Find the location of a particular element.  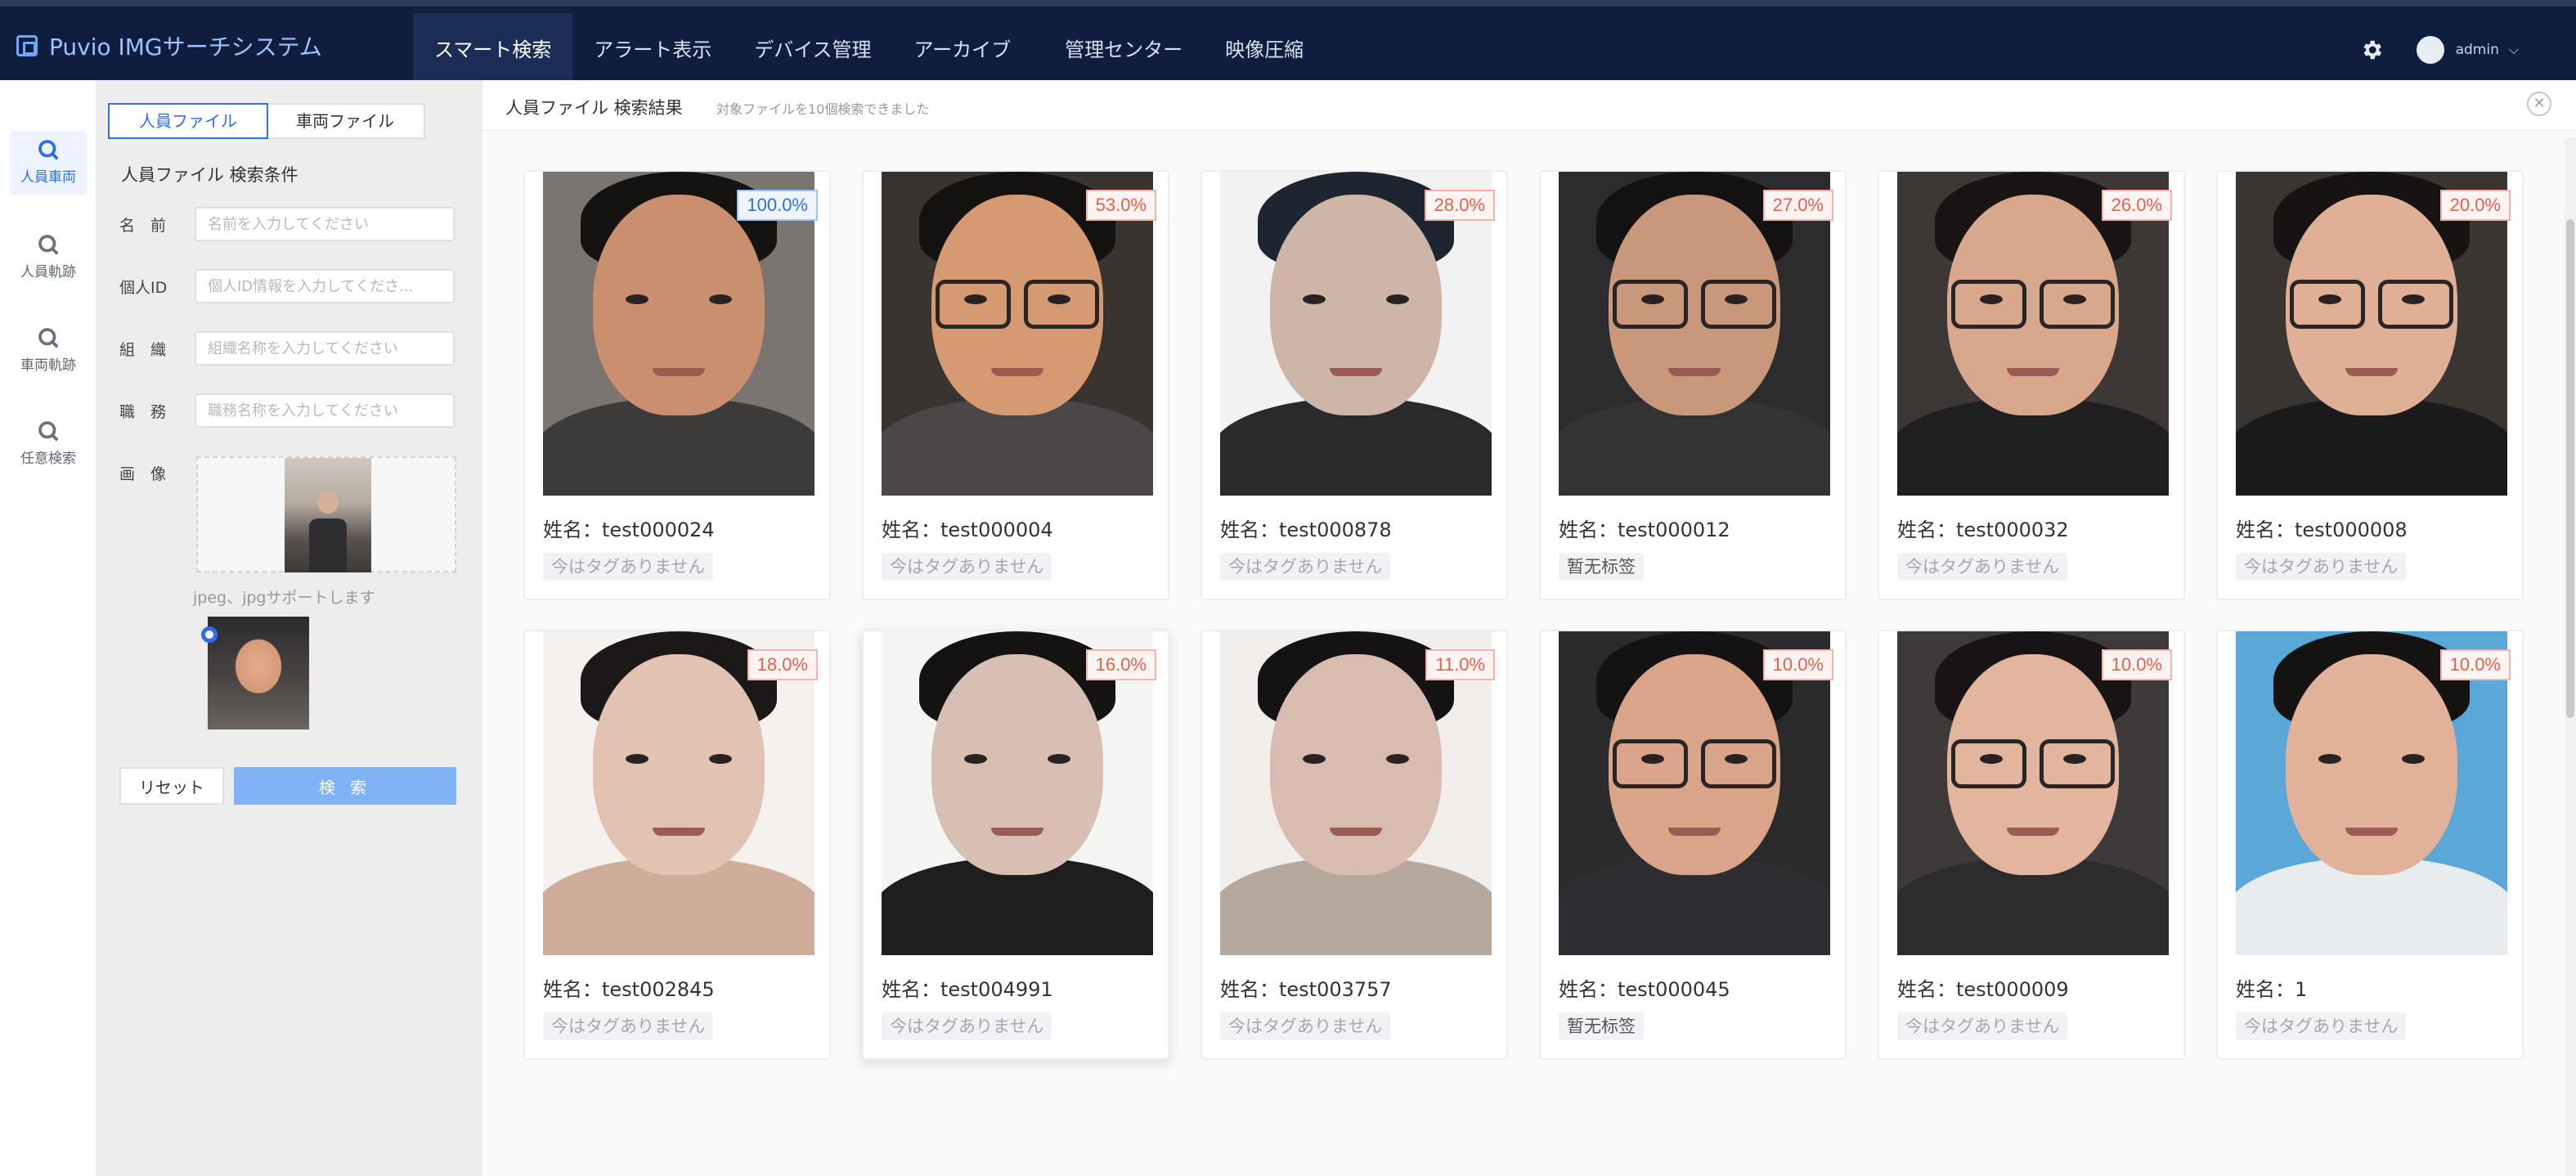

rail-label: 人員車両 is located at coordinates (48, 177).